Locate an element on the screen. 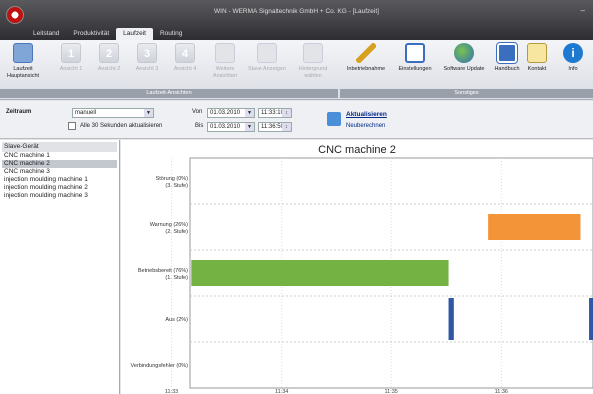 The image size is (593, 394). zeitraum-label: Zeitraum is located at coordinates (19, 112).